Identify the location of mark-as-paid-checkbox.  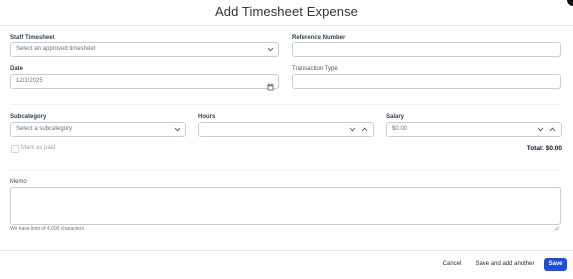
(15, 149).